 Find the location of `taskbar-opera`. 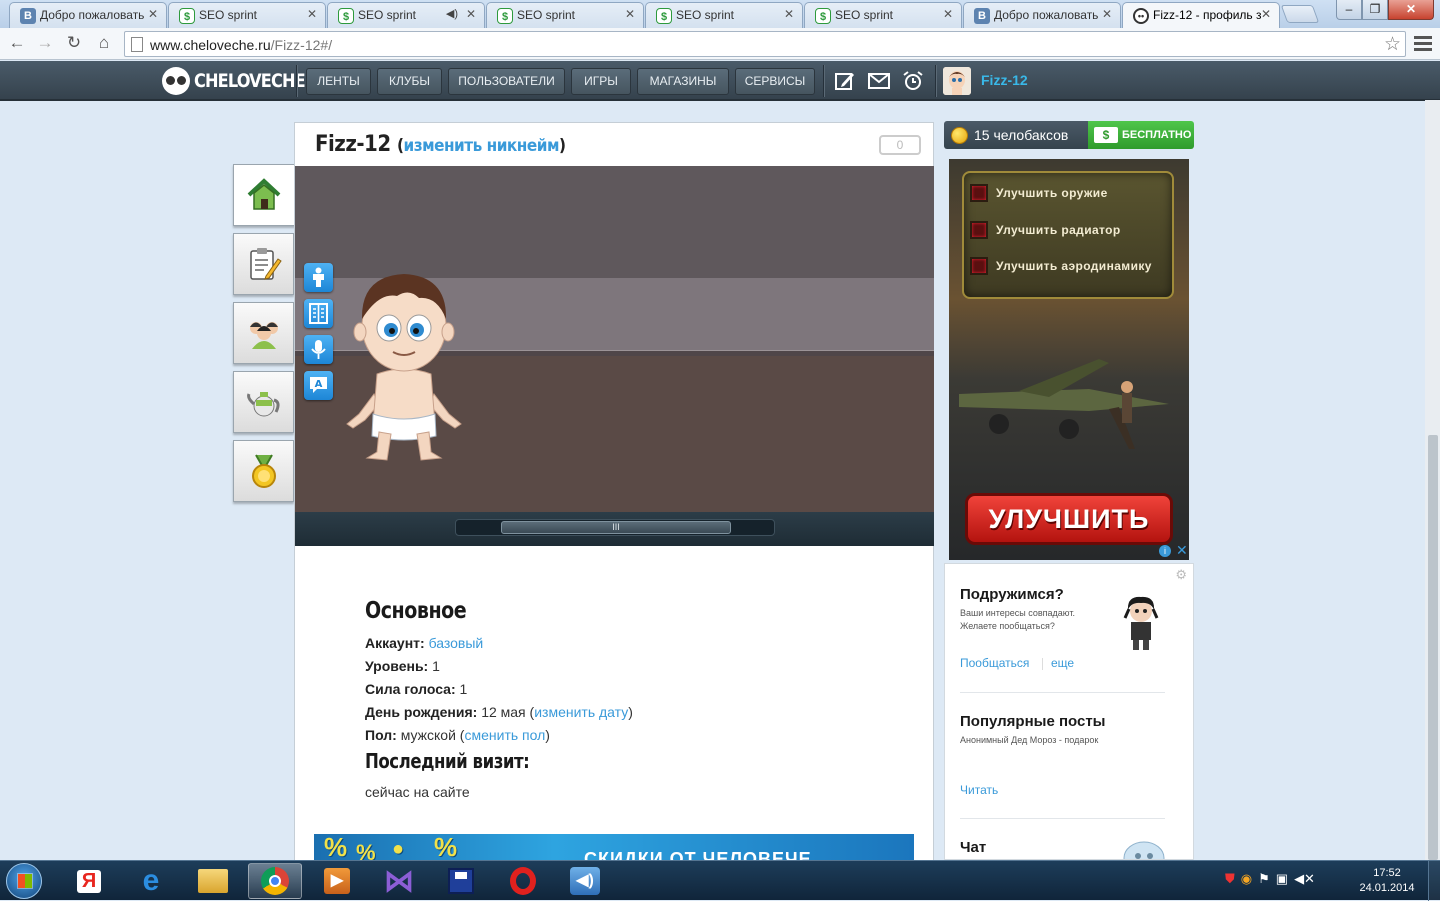

taskbar-opera is located at coordinates (523, 881).